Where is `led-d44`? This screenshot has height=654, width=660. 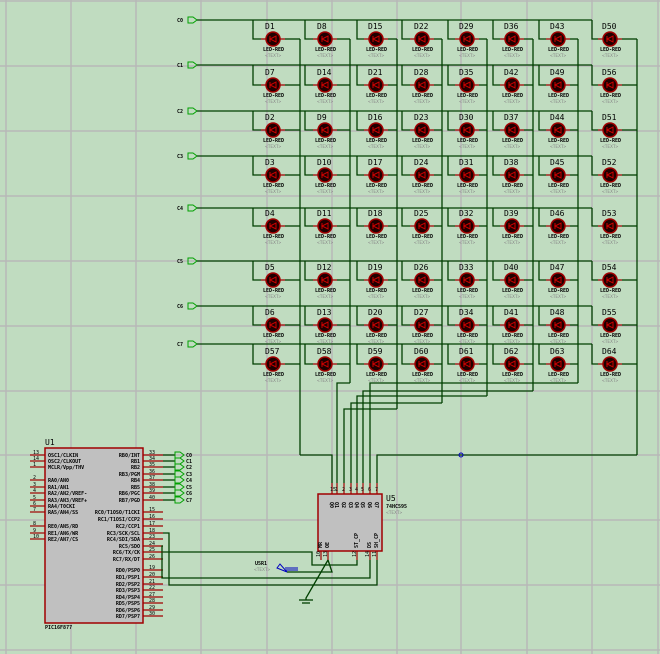 led-d44 is located at coordinates (558, 130).